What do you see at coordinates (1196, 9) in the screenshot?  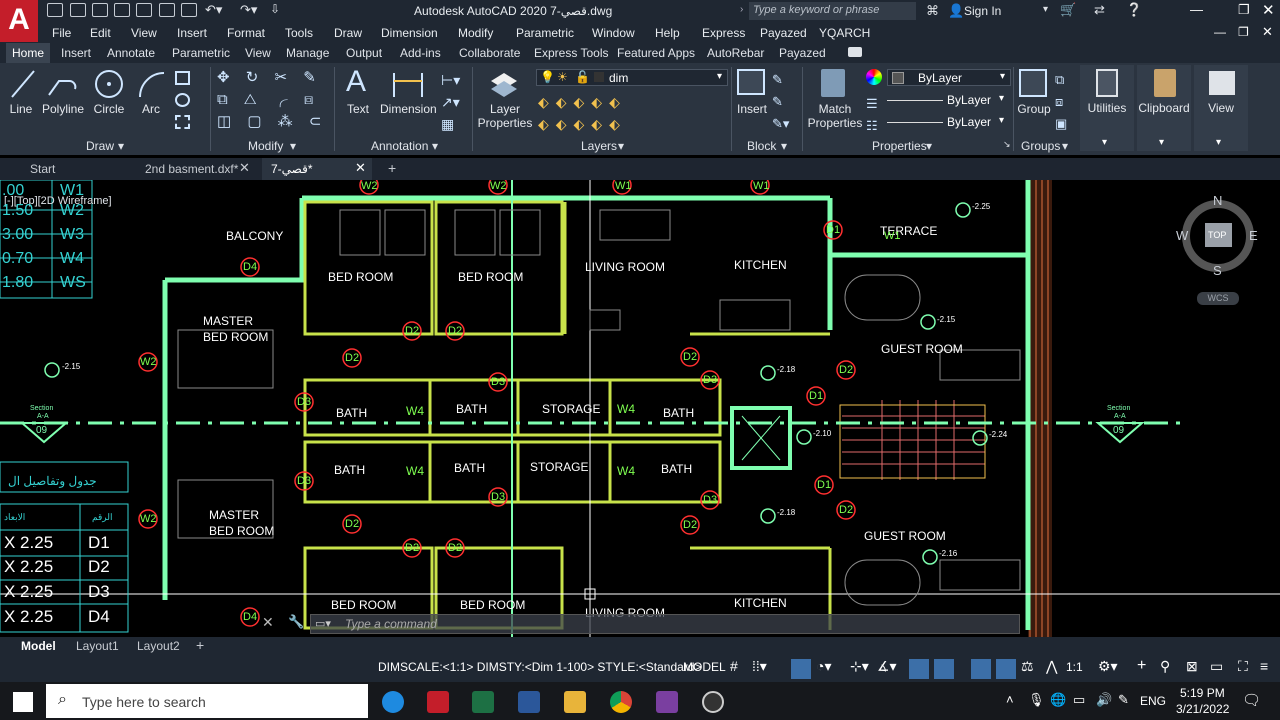 I see `minimize-icon: —` at bounding box center [1196, 9].